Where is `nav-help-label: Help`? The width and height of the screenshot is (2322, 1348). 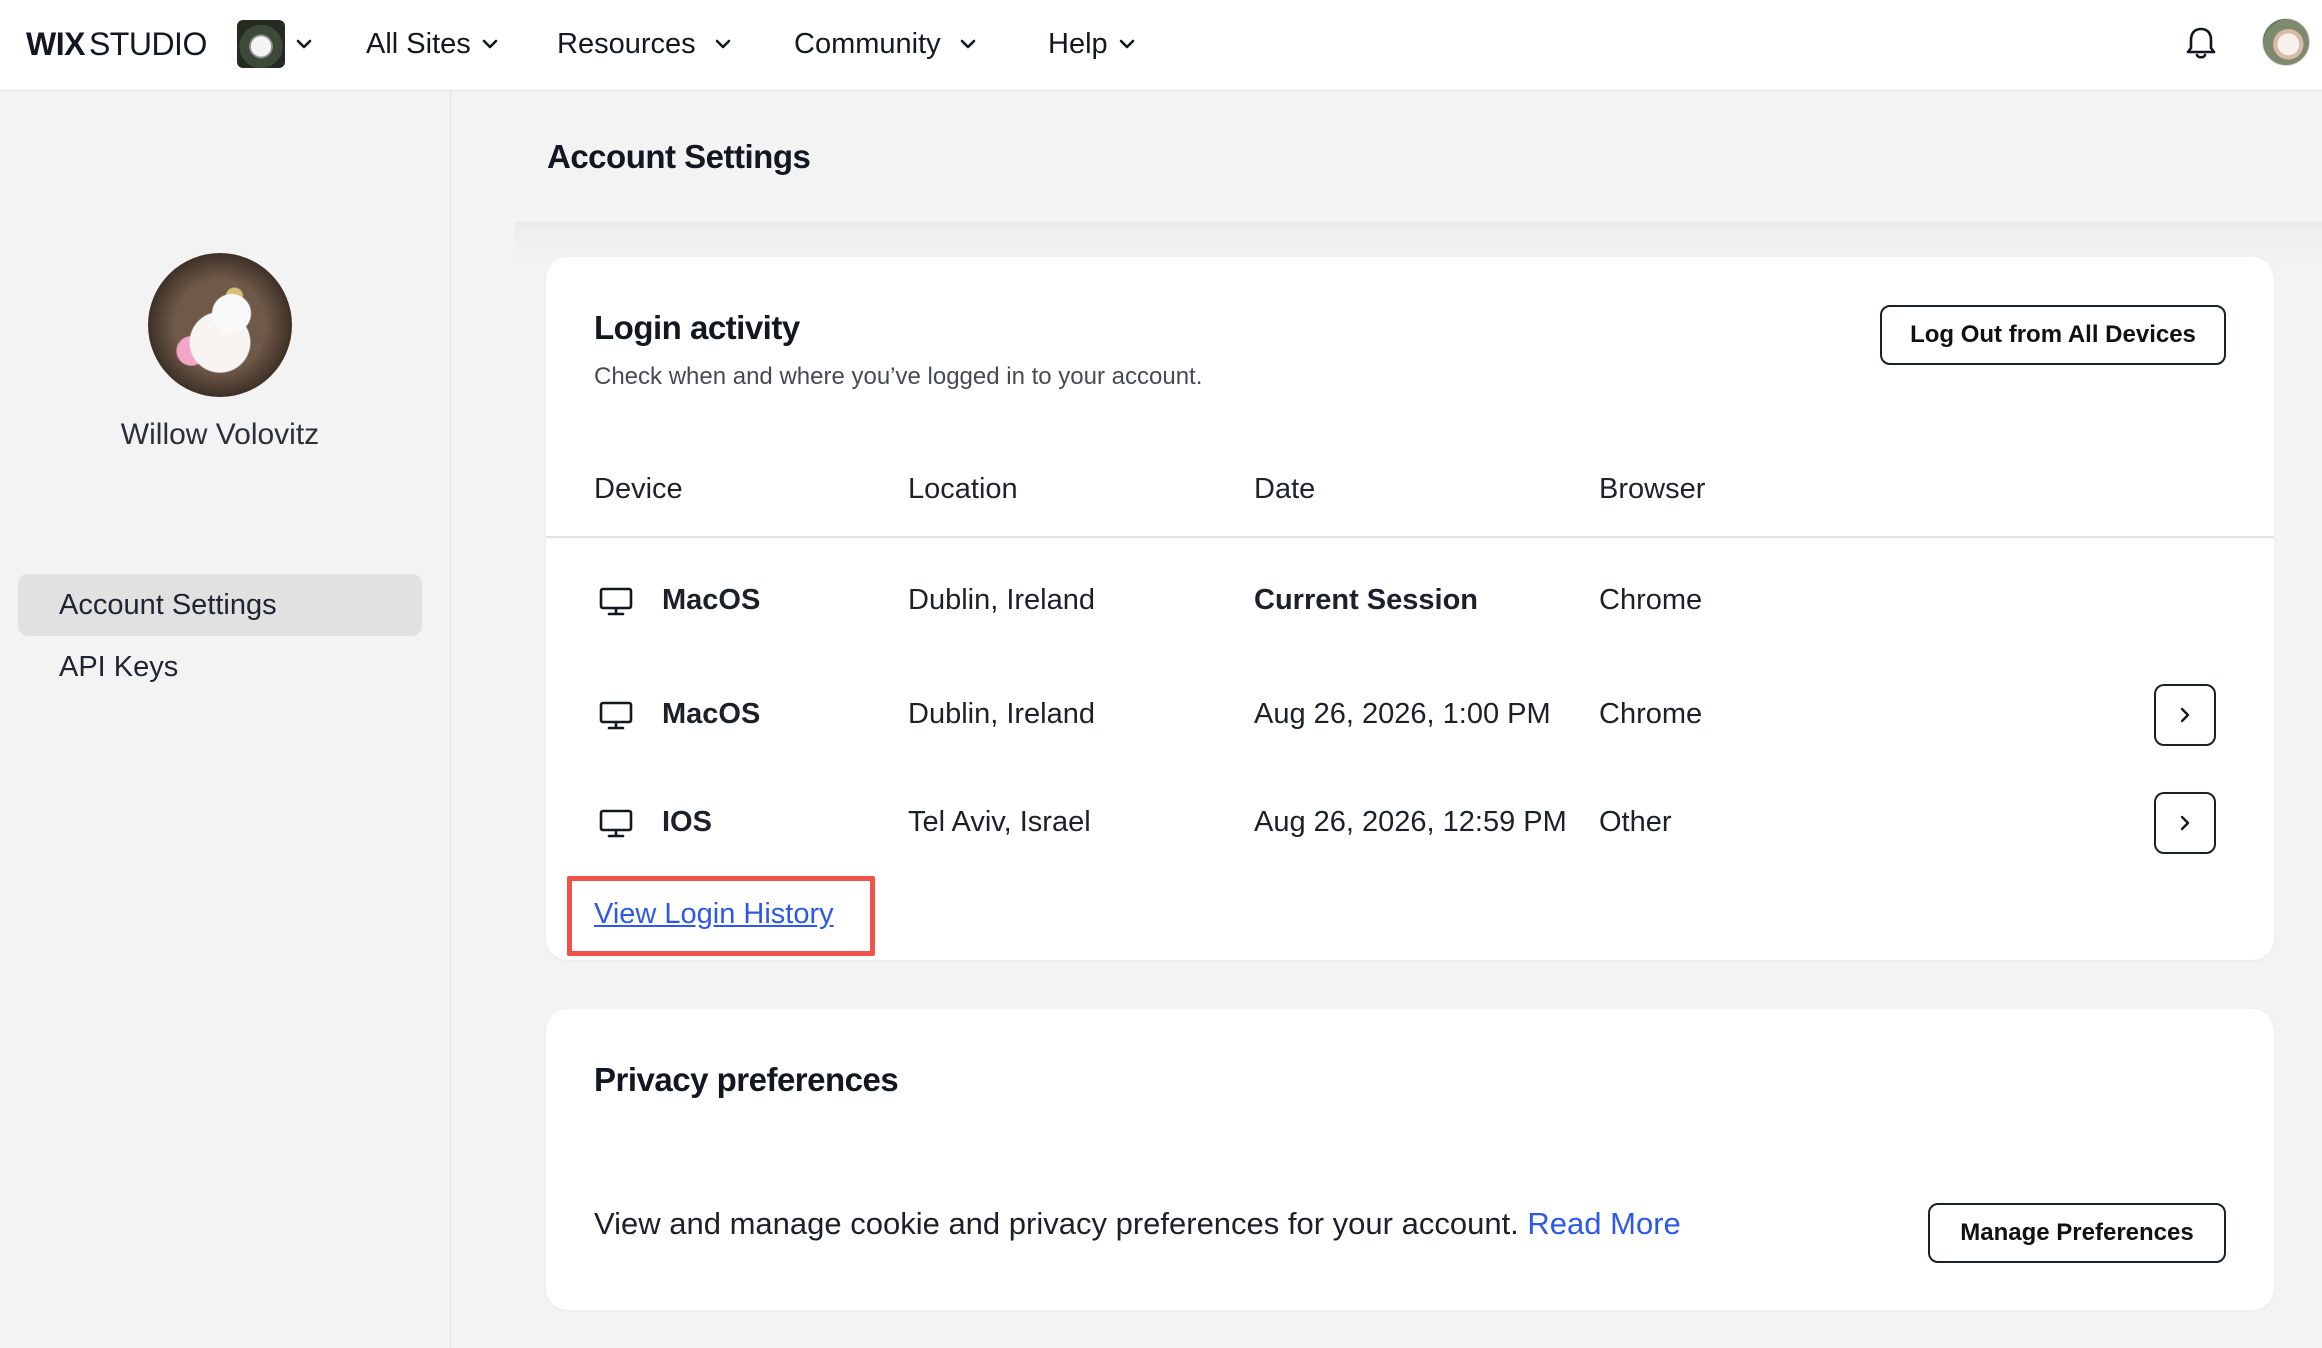 nav-help-label: Help is located at coordinates (1078, 43).